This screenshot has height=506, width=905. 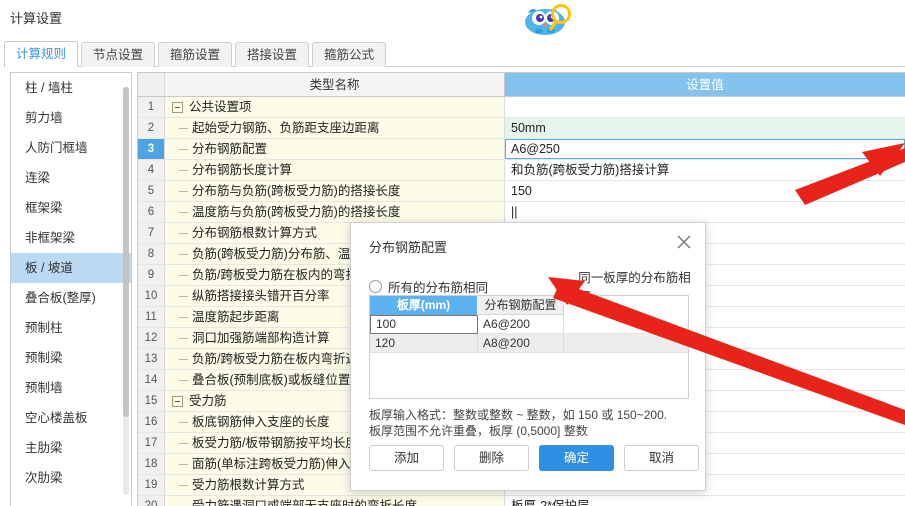 I want to click on grid-header-row: 类型名称 设置值, so click(x=521, y=85).